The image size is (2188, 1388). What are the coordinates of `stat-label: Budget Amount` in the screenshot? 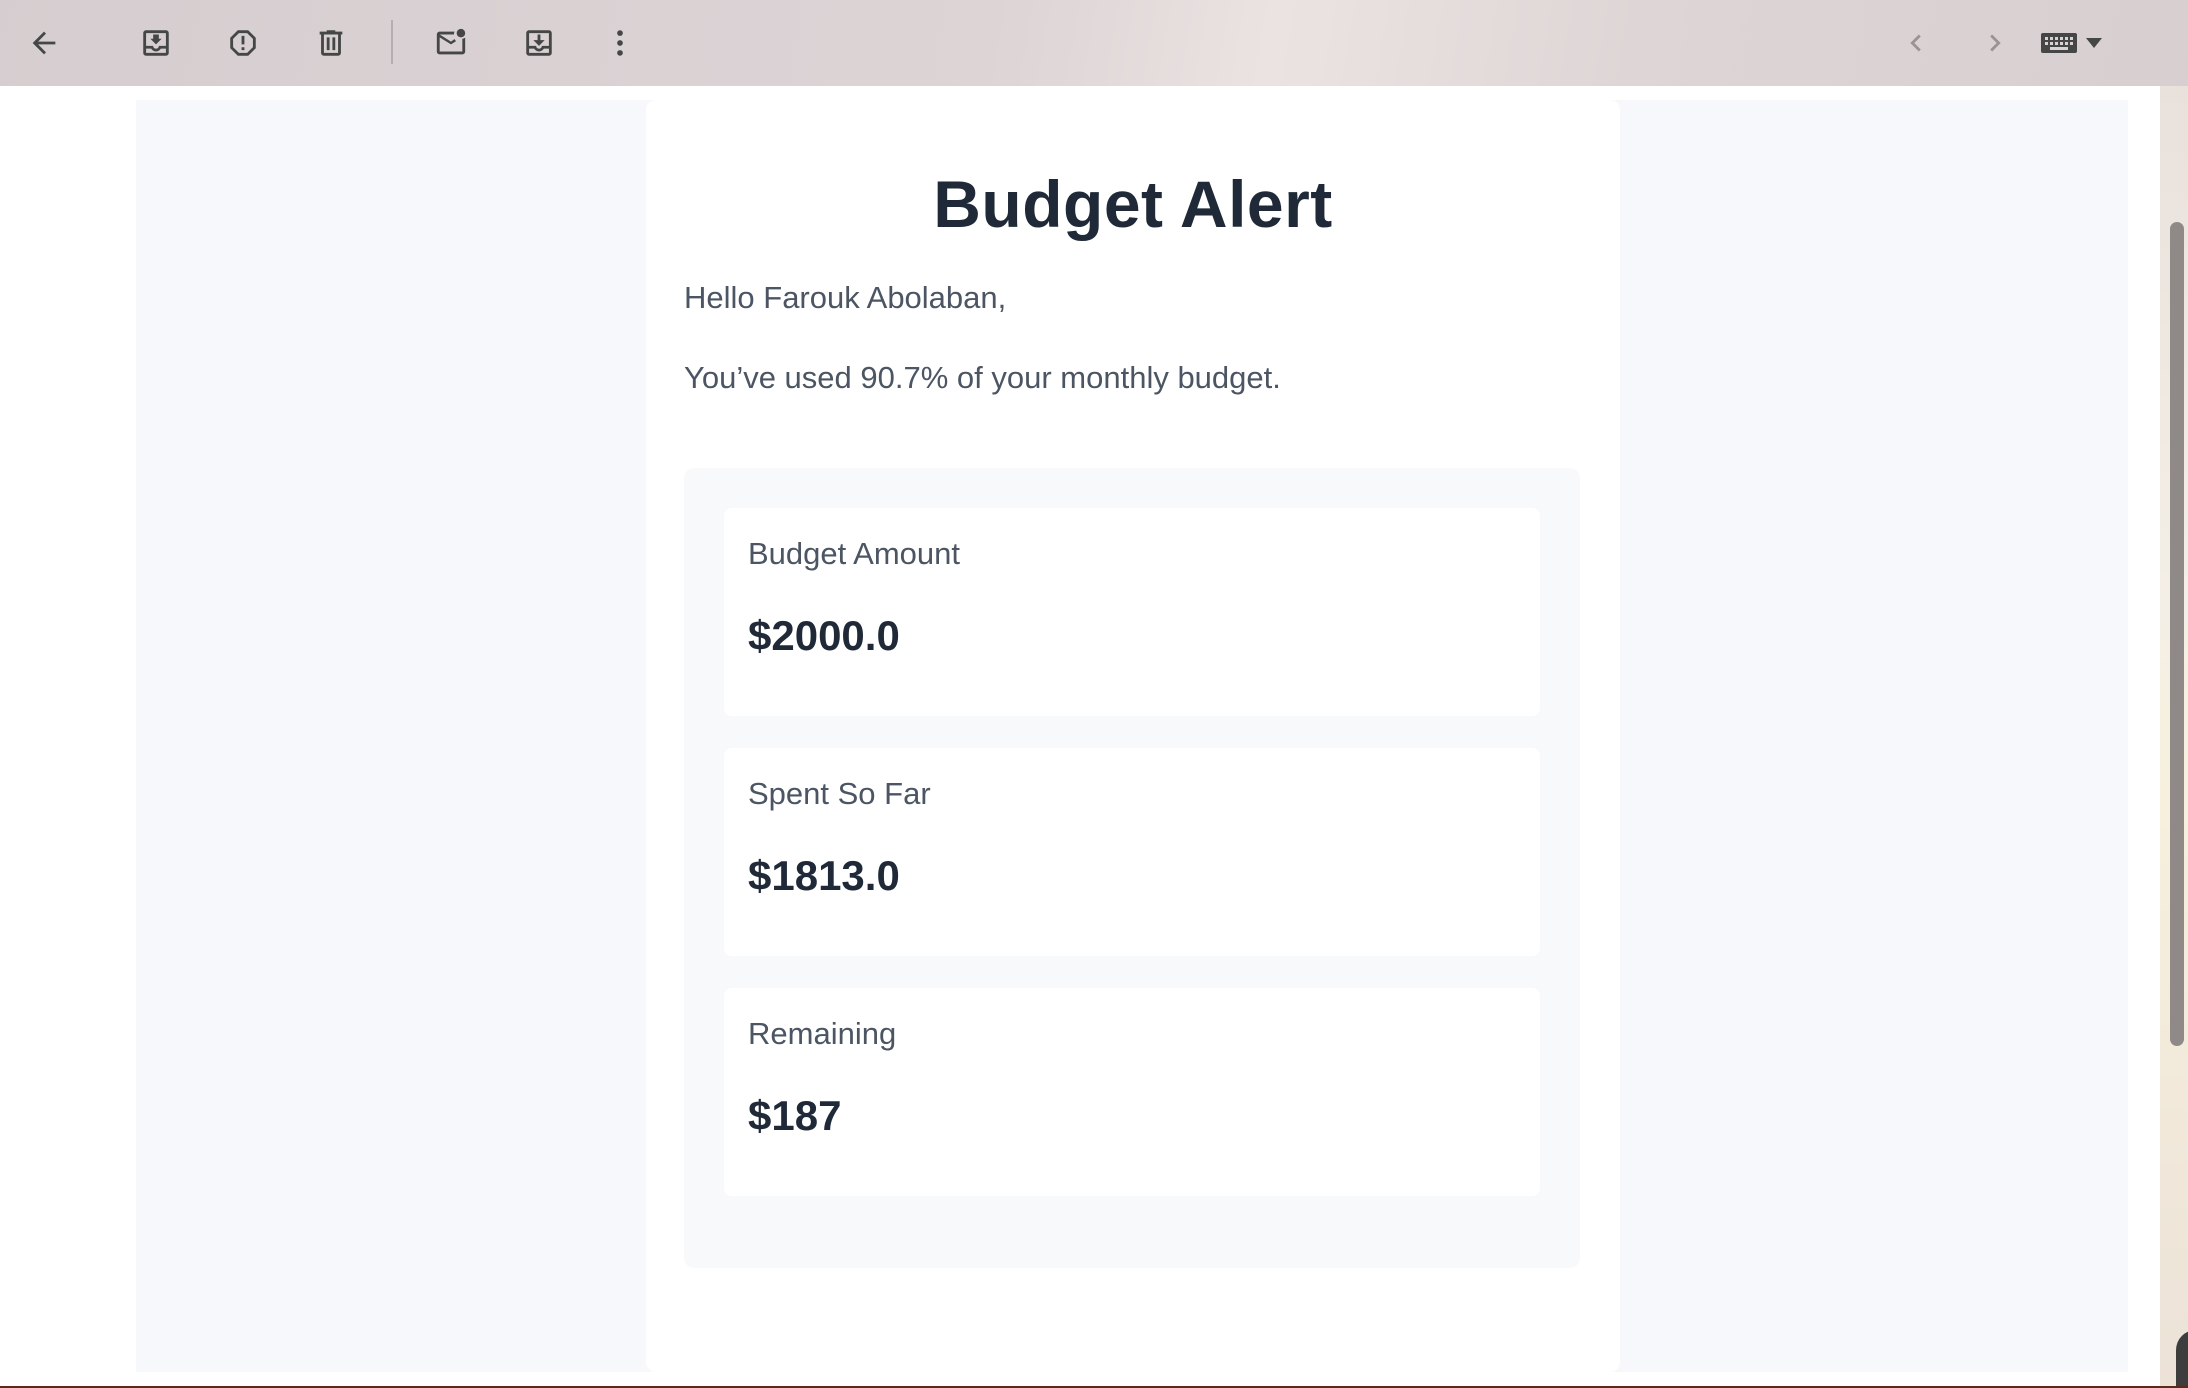 It's located at (854, 553).